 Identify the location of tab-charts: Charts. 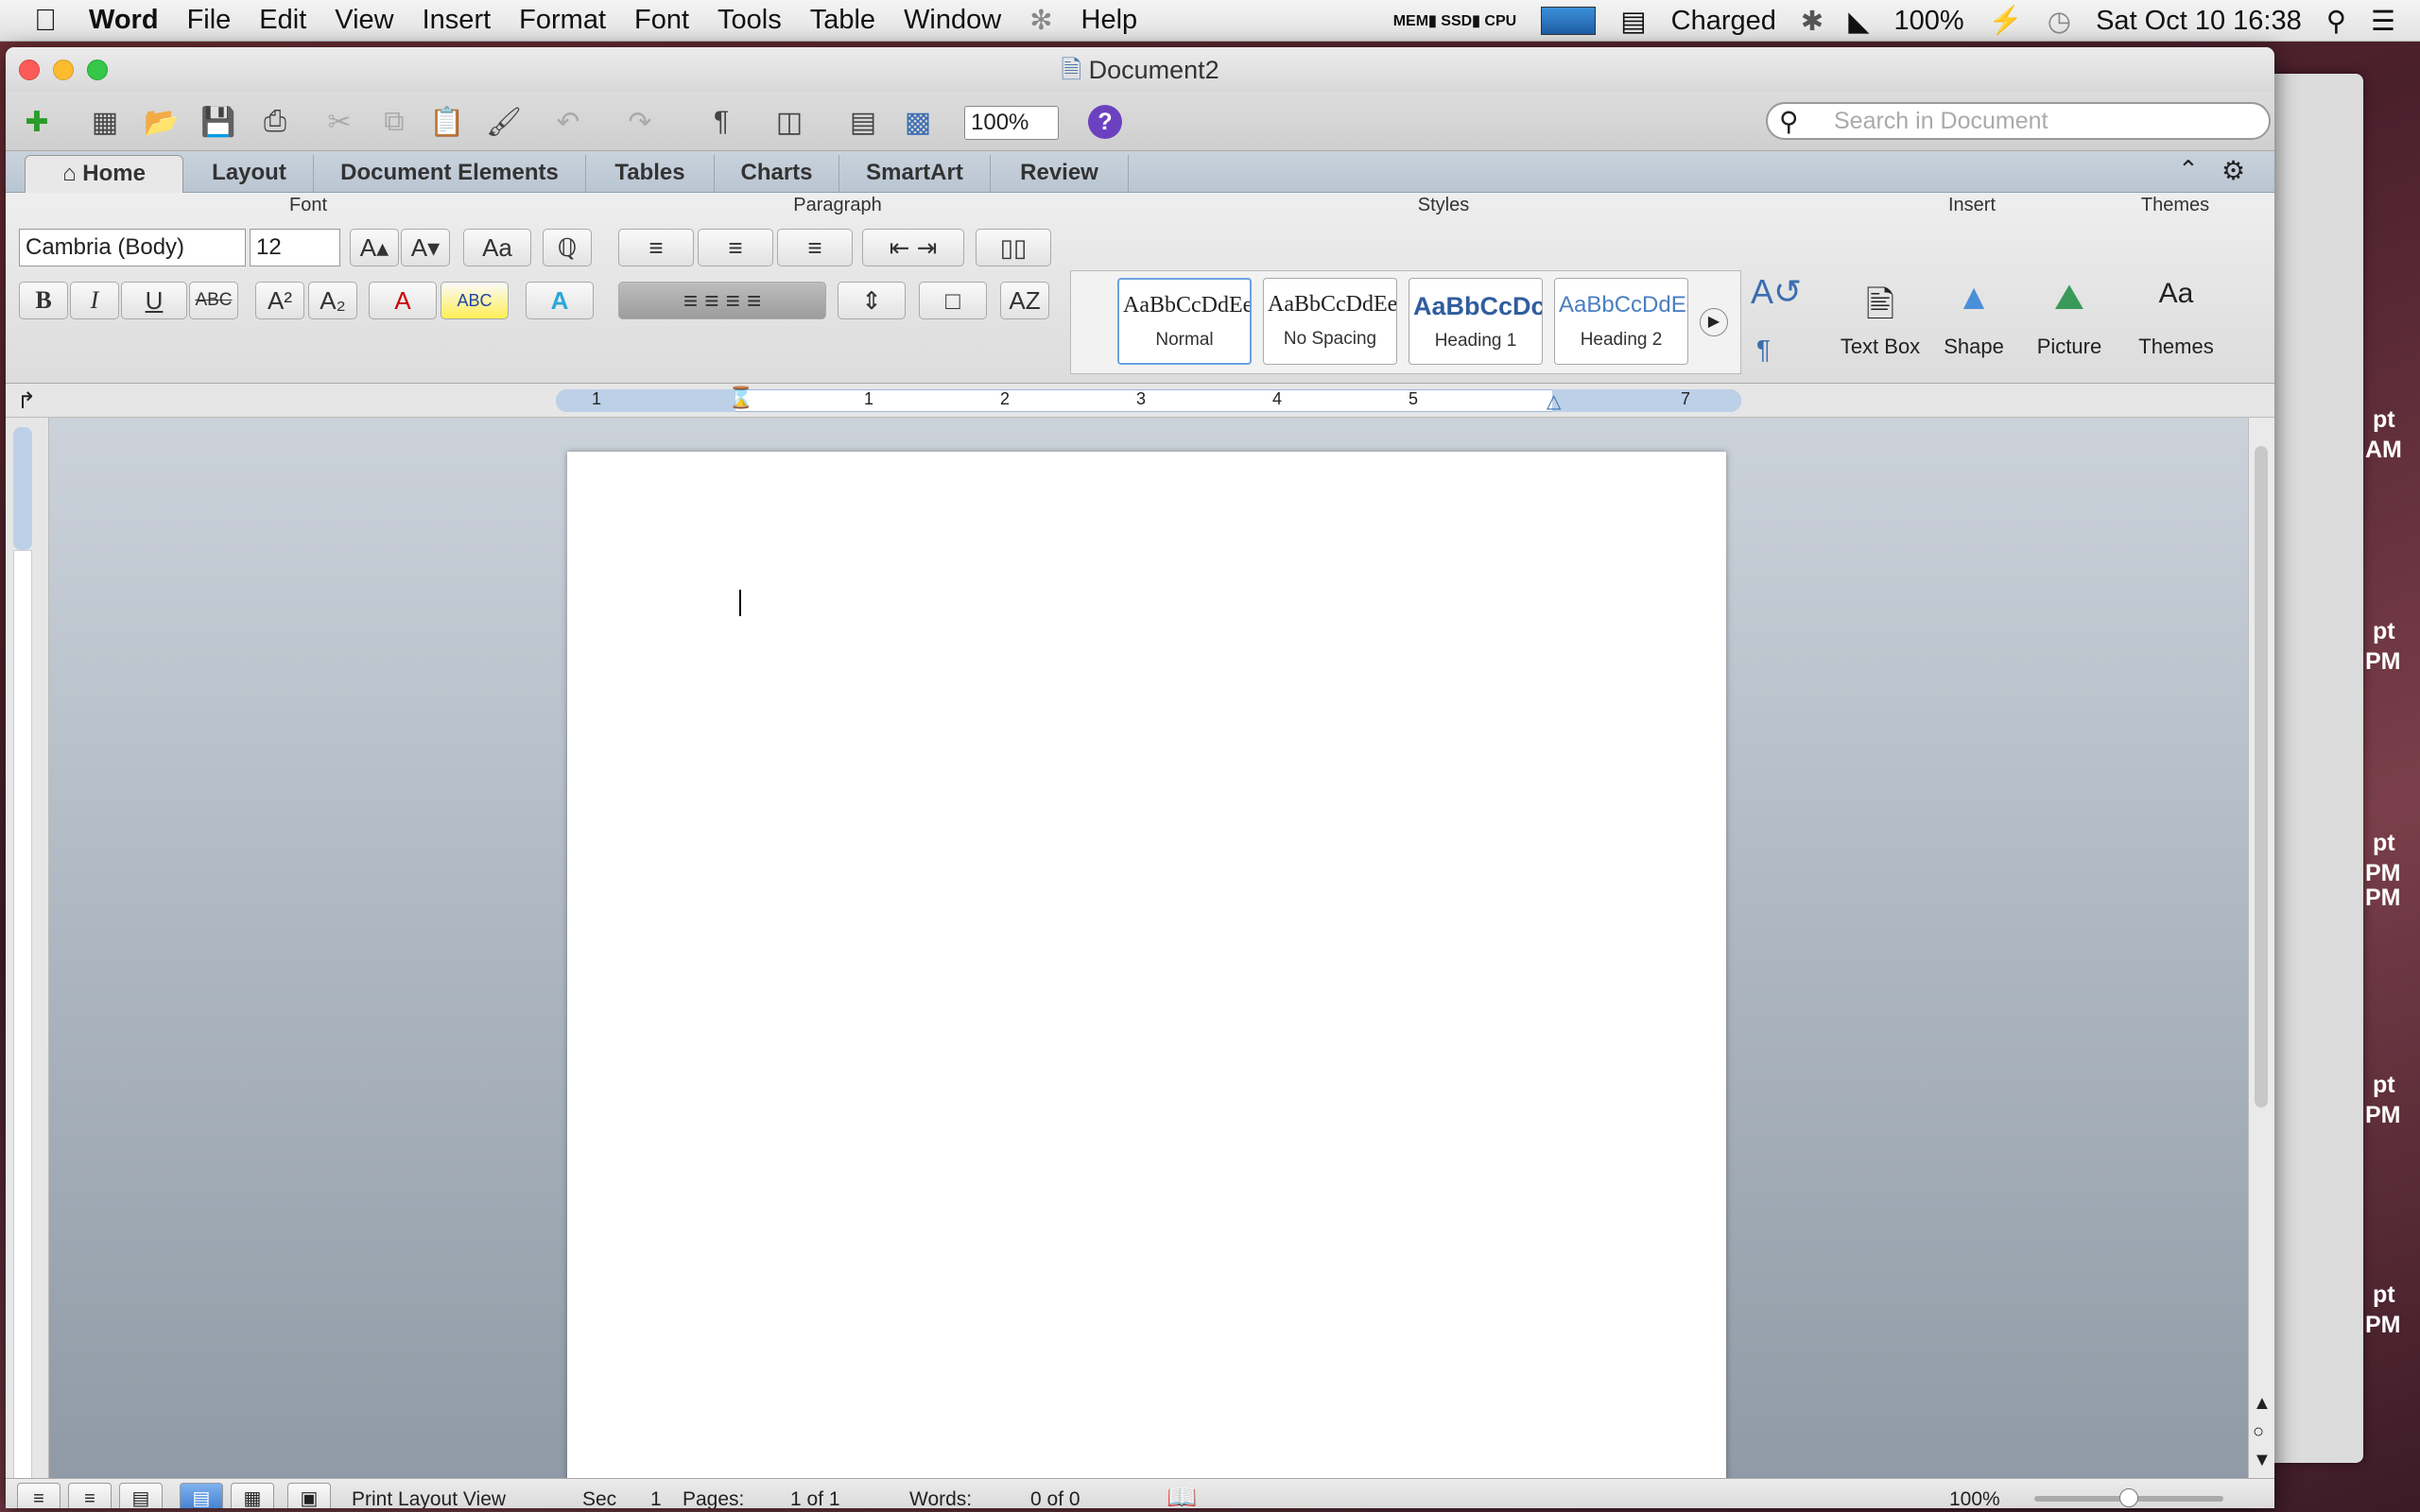
(777, 174).